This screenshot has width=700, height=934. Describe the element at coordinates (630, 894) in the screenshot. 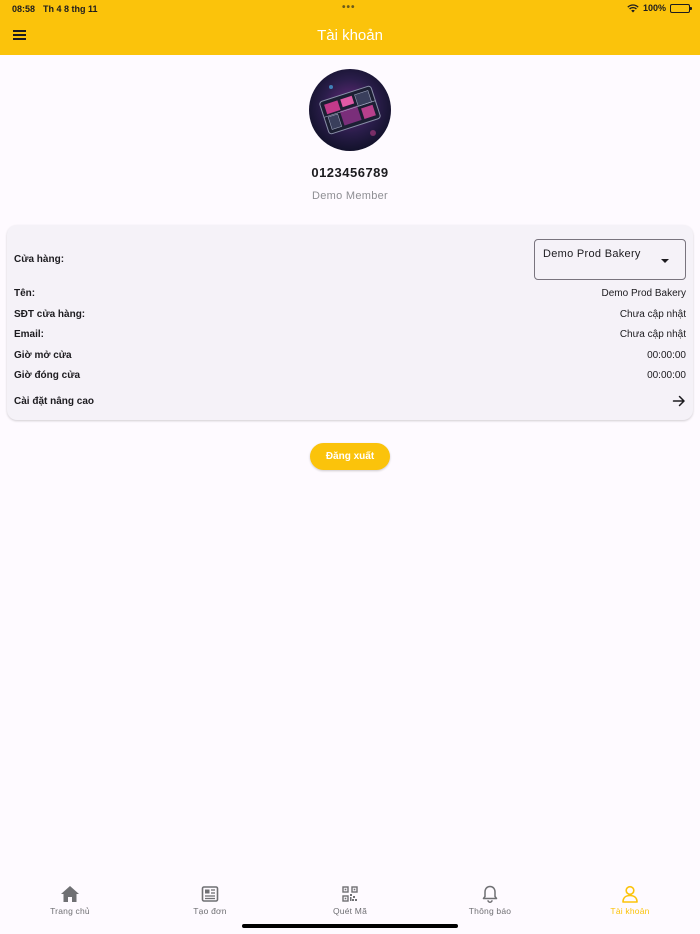

I see `person-icon` at that location.